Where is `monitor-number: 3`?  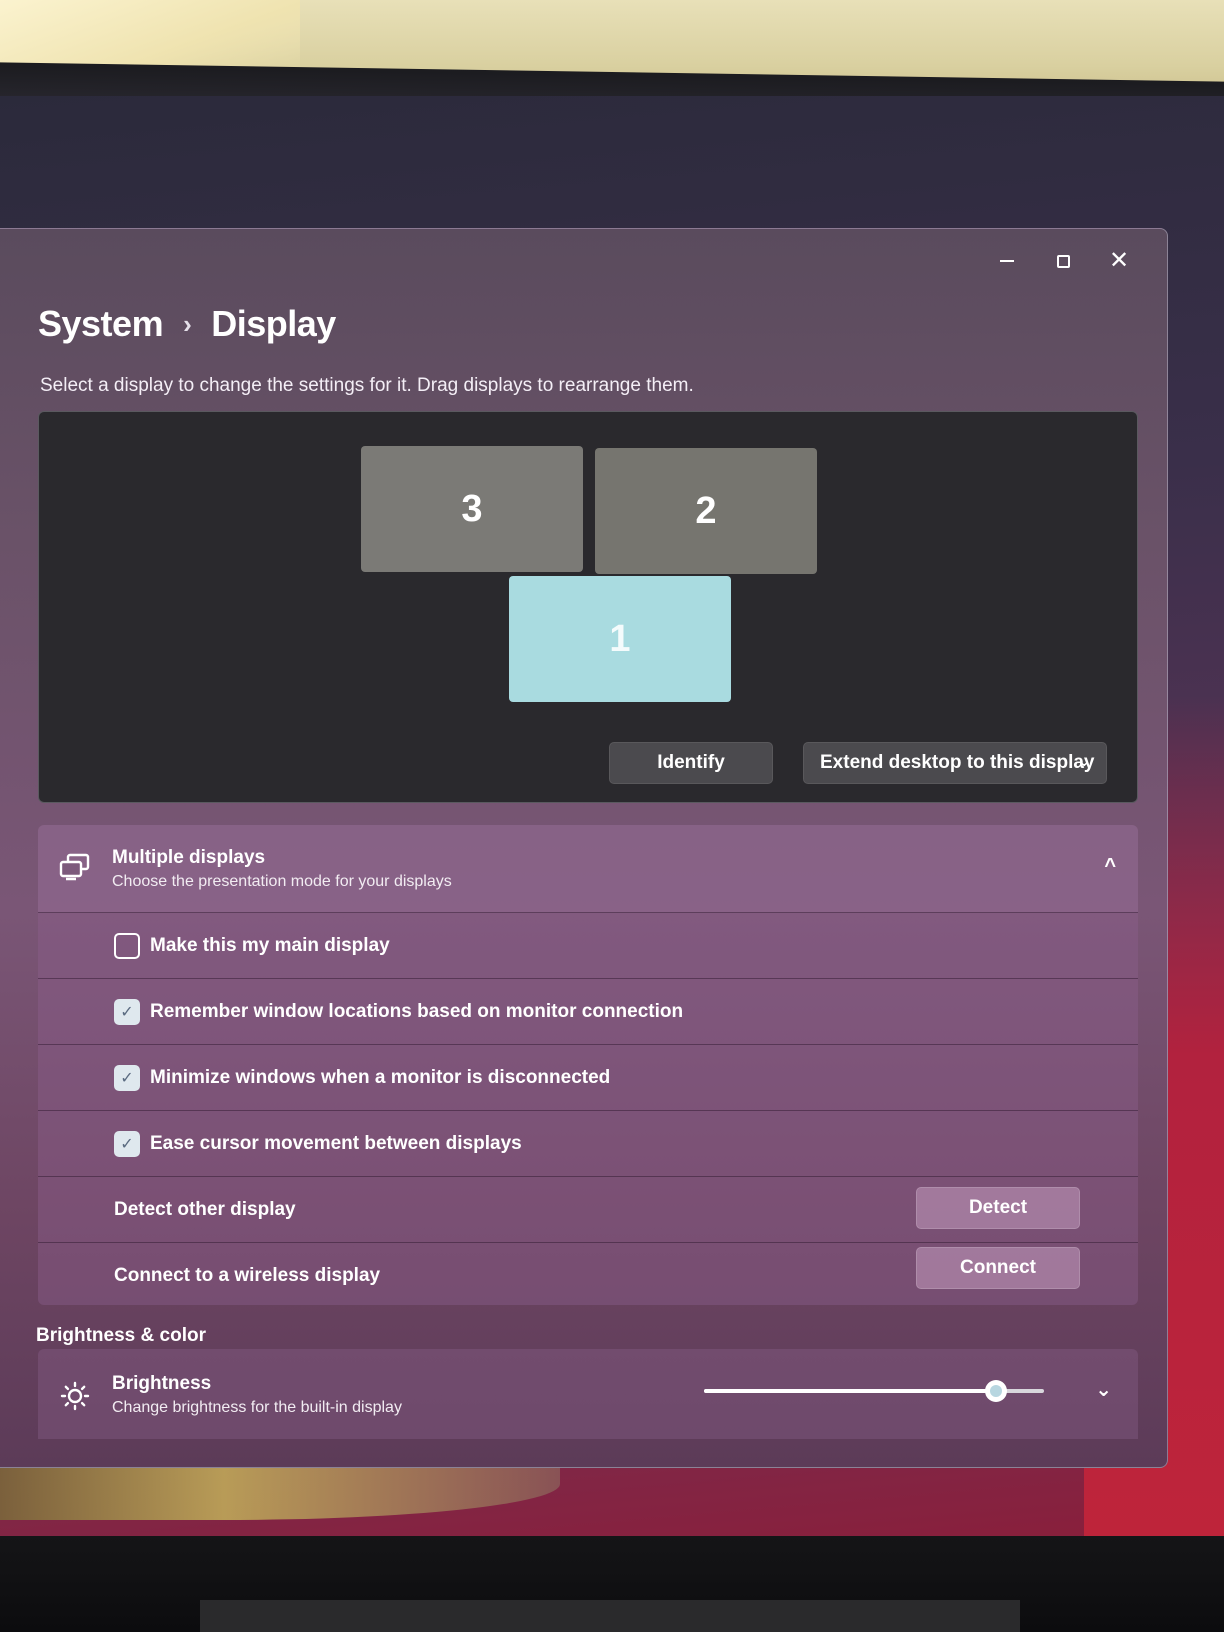
monitor-number: 3 is located at coordinates (472, 508).